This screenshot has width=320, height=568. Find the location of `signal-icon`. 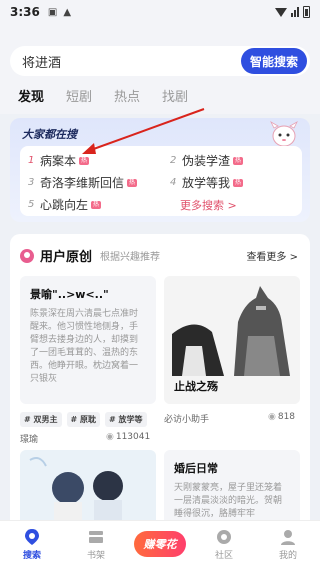

signal-icon is located at coordinates (295, 12).